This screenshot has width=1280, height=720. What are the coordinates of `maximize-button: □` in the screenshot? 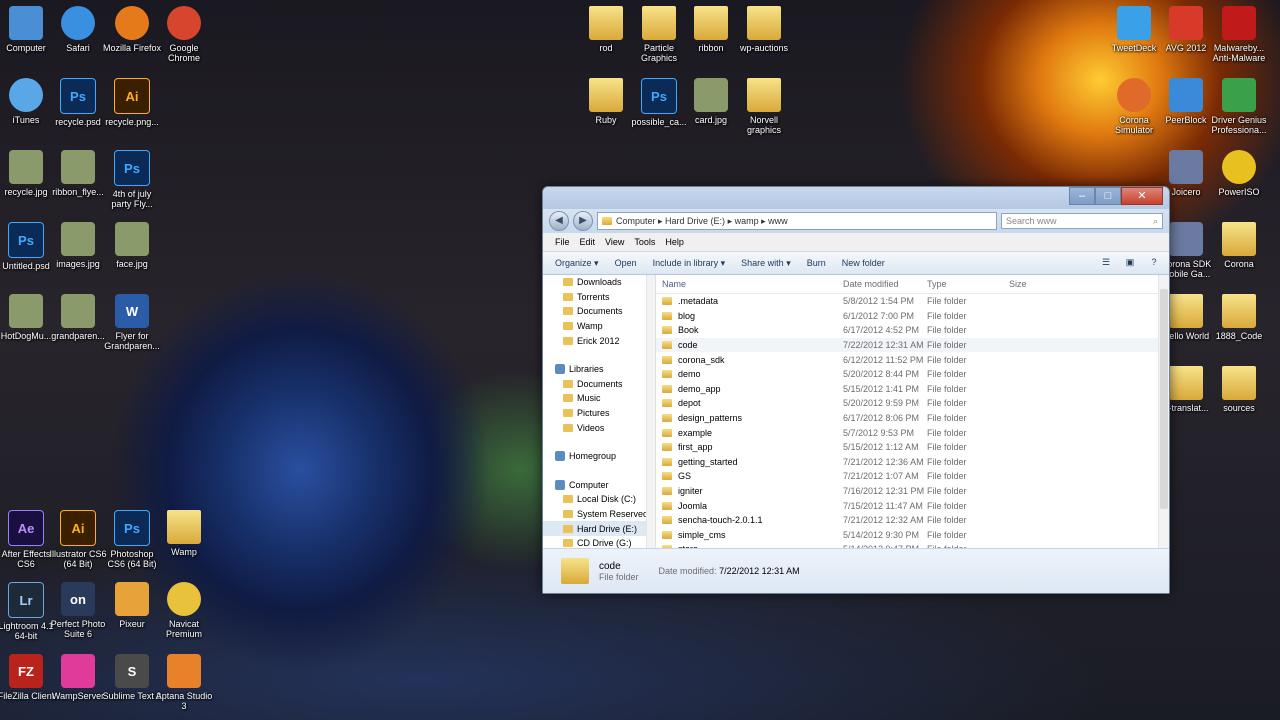 It's located at (1108, 196).